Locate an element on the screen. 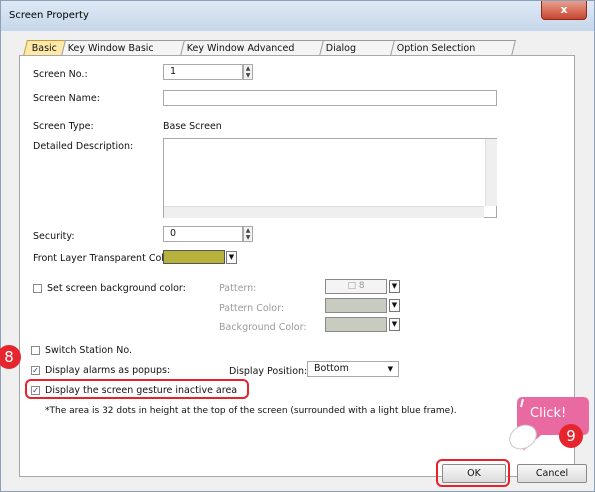 The image size is (595, 492). step8-badge: 8 is located at coordinates (10, 357).